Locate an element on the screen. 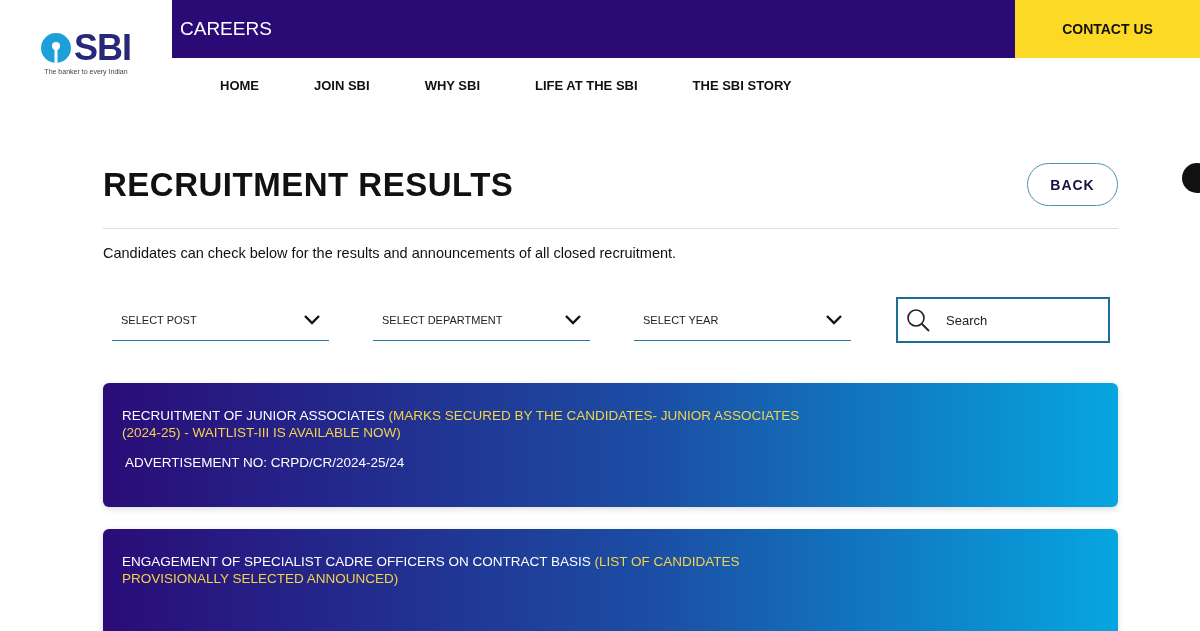 The image size is (1200, 631). contact-button: CONTACT US is located at coordinates (1107, 29).